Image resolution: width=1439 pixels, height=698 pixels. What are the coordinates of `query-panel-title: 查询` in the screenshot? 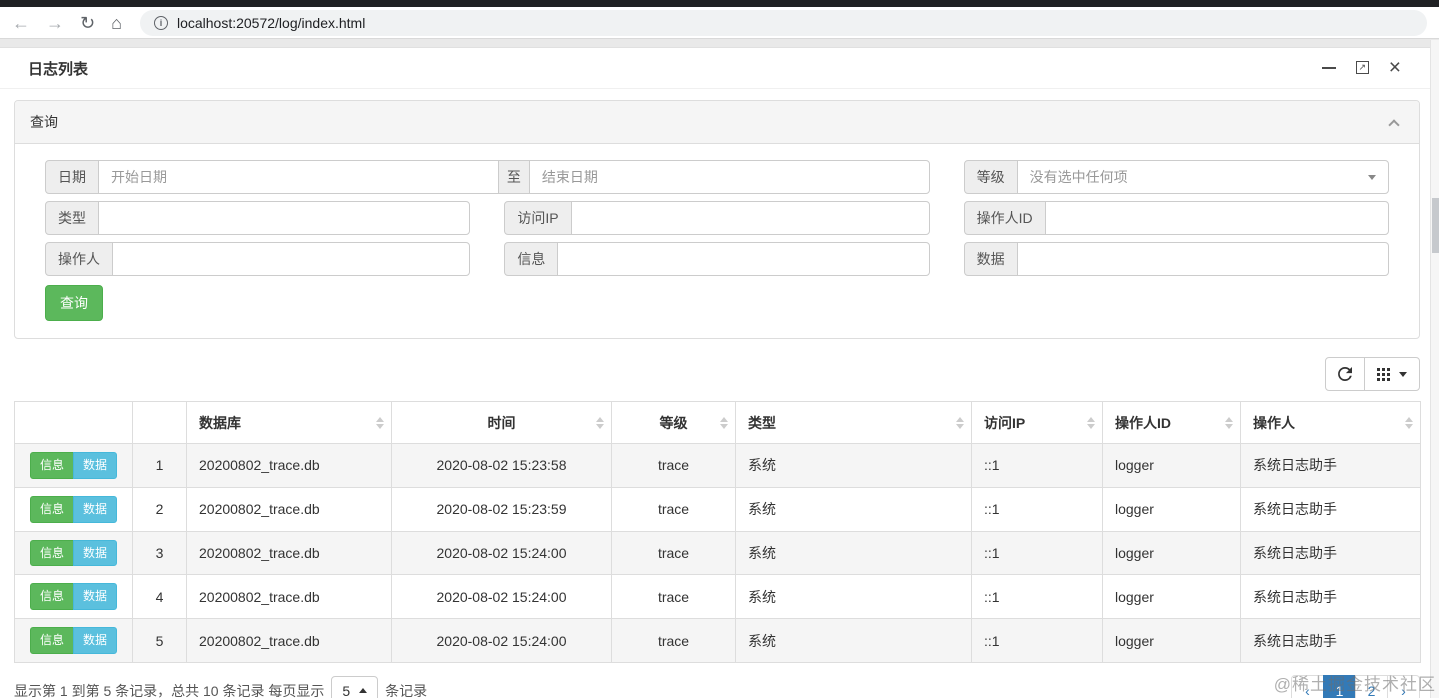 It's located at (44, 122).